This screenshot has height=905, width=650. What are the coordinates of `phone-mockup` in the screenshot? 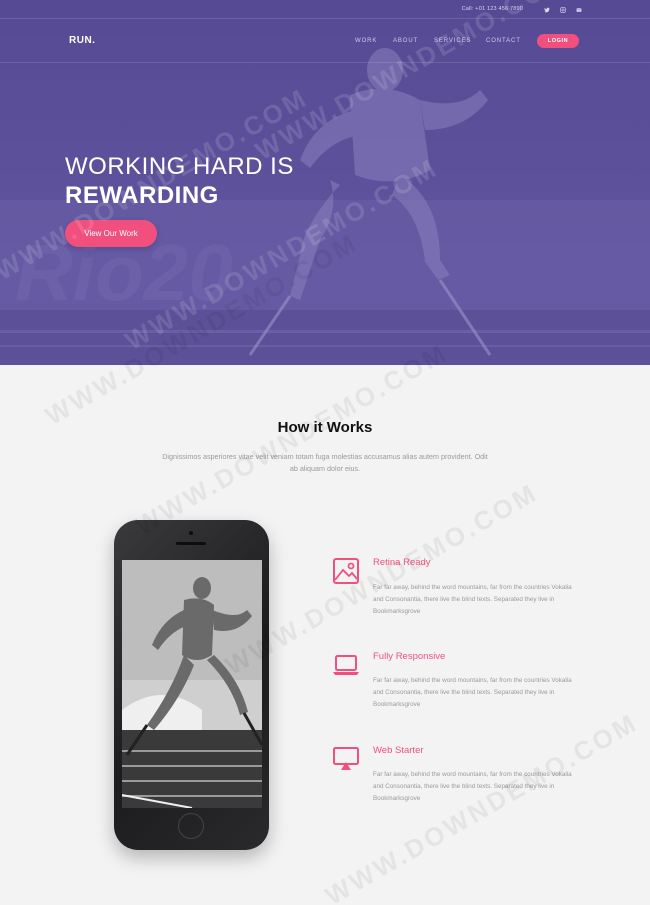 It's located at (191, 685).